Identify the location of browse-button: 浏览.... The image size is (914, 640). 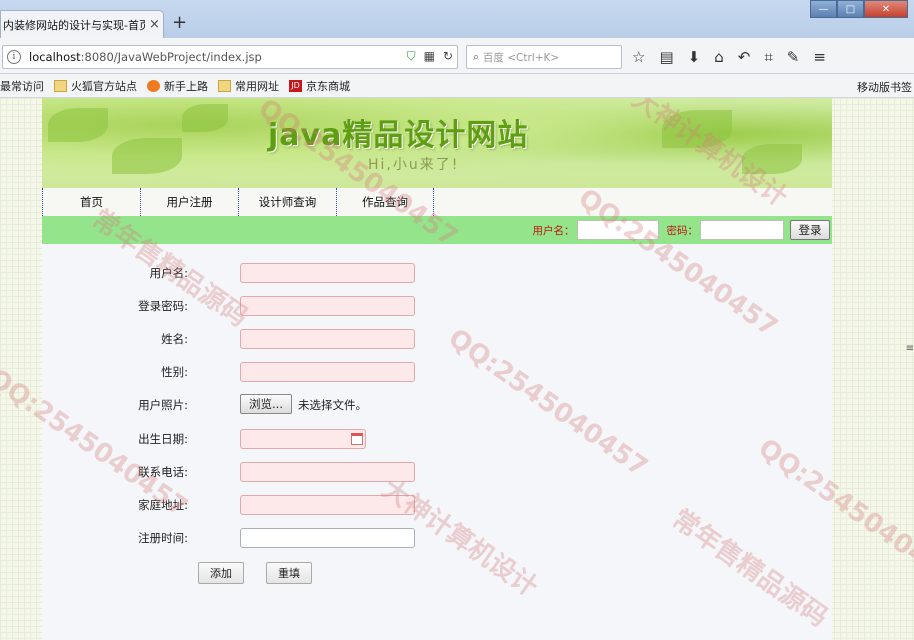
(266, 404).